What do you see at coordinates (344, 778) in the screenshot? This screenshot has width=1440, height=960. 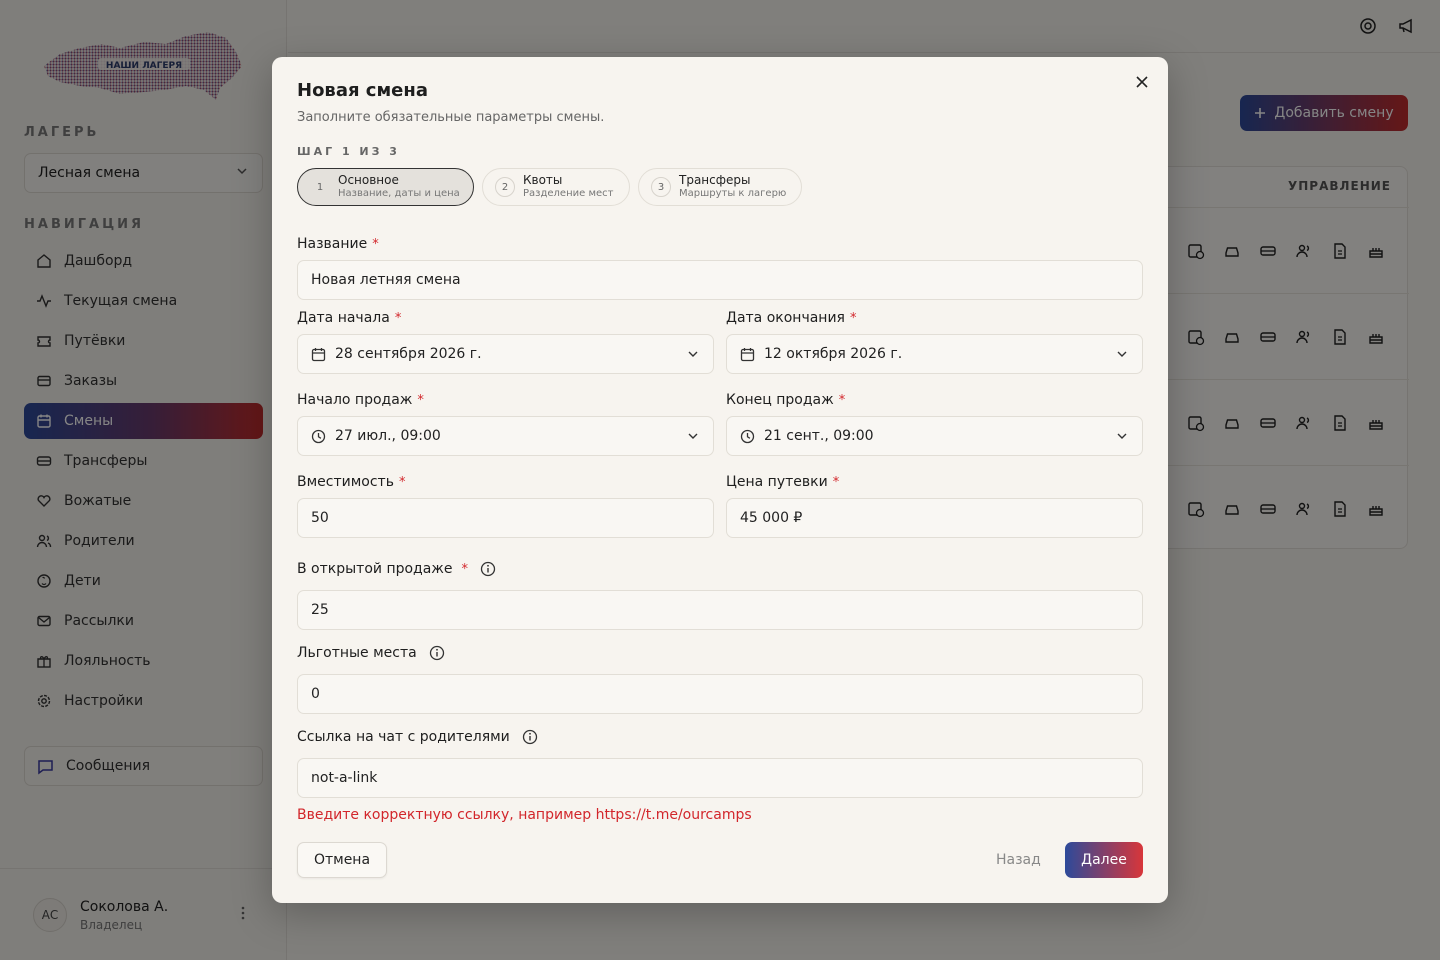 I see `chat-link-value: not-a-link` at bounding box center [344, 778].